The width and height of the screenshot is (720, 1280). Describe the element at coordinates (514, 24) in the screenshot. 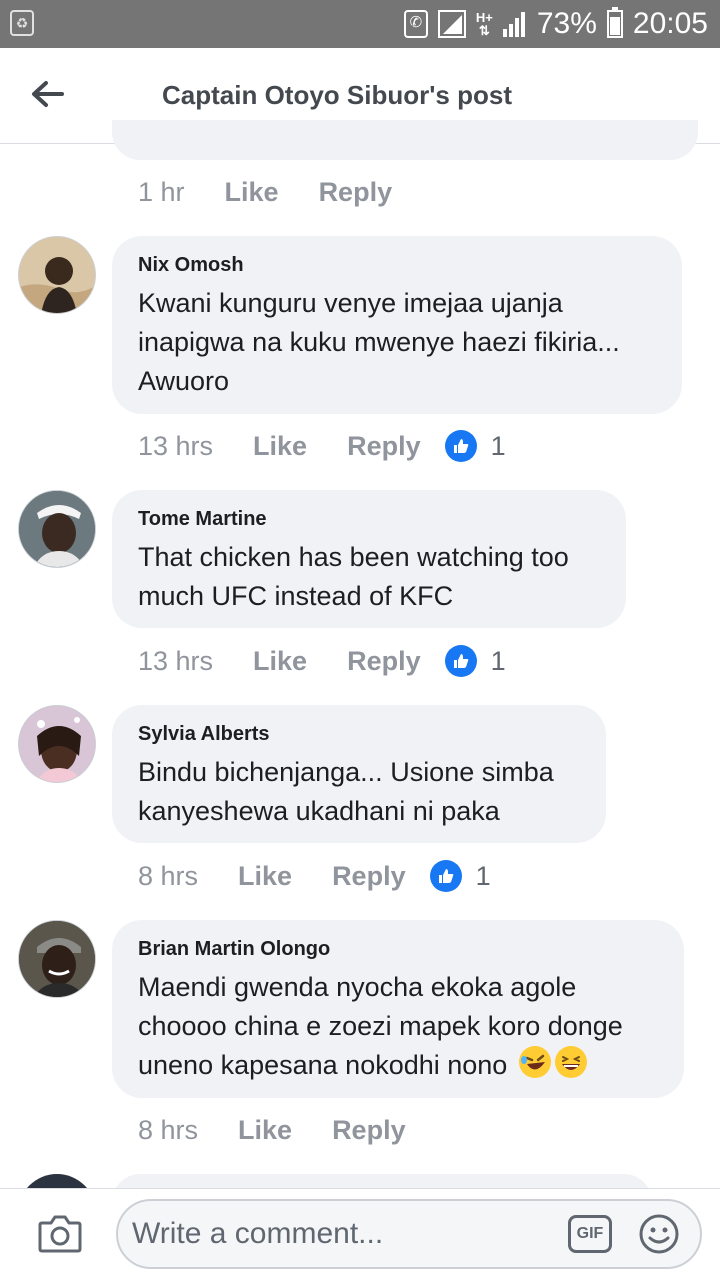

I see `mobile-signal-icon` at that location.